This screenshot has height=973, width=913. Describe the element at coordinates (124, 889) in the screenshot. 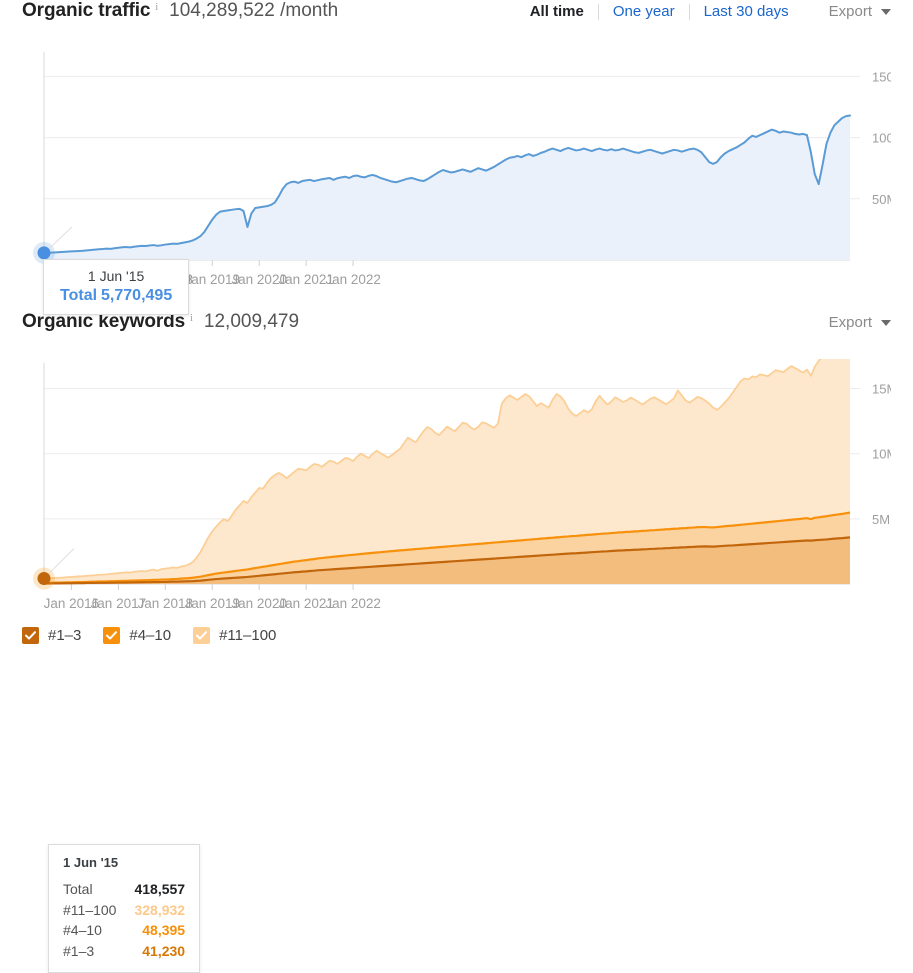

I see `tooltip-row: Total 418,557` at that location.